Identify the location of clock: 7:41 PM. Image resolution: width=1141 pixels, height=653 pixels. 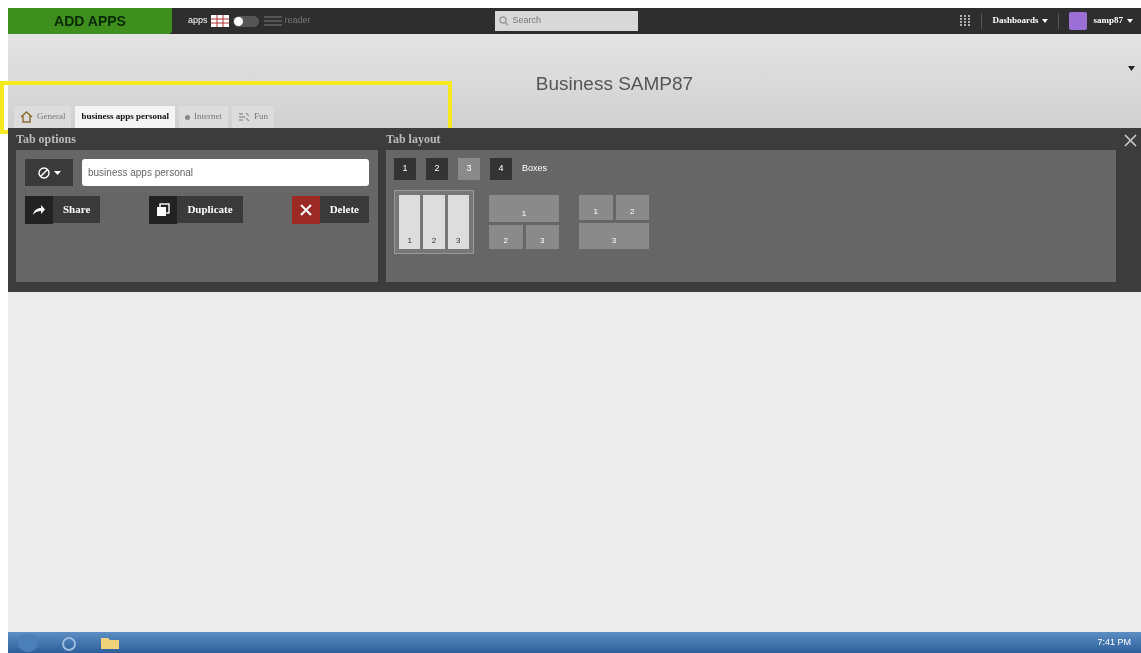
(1114, 642).